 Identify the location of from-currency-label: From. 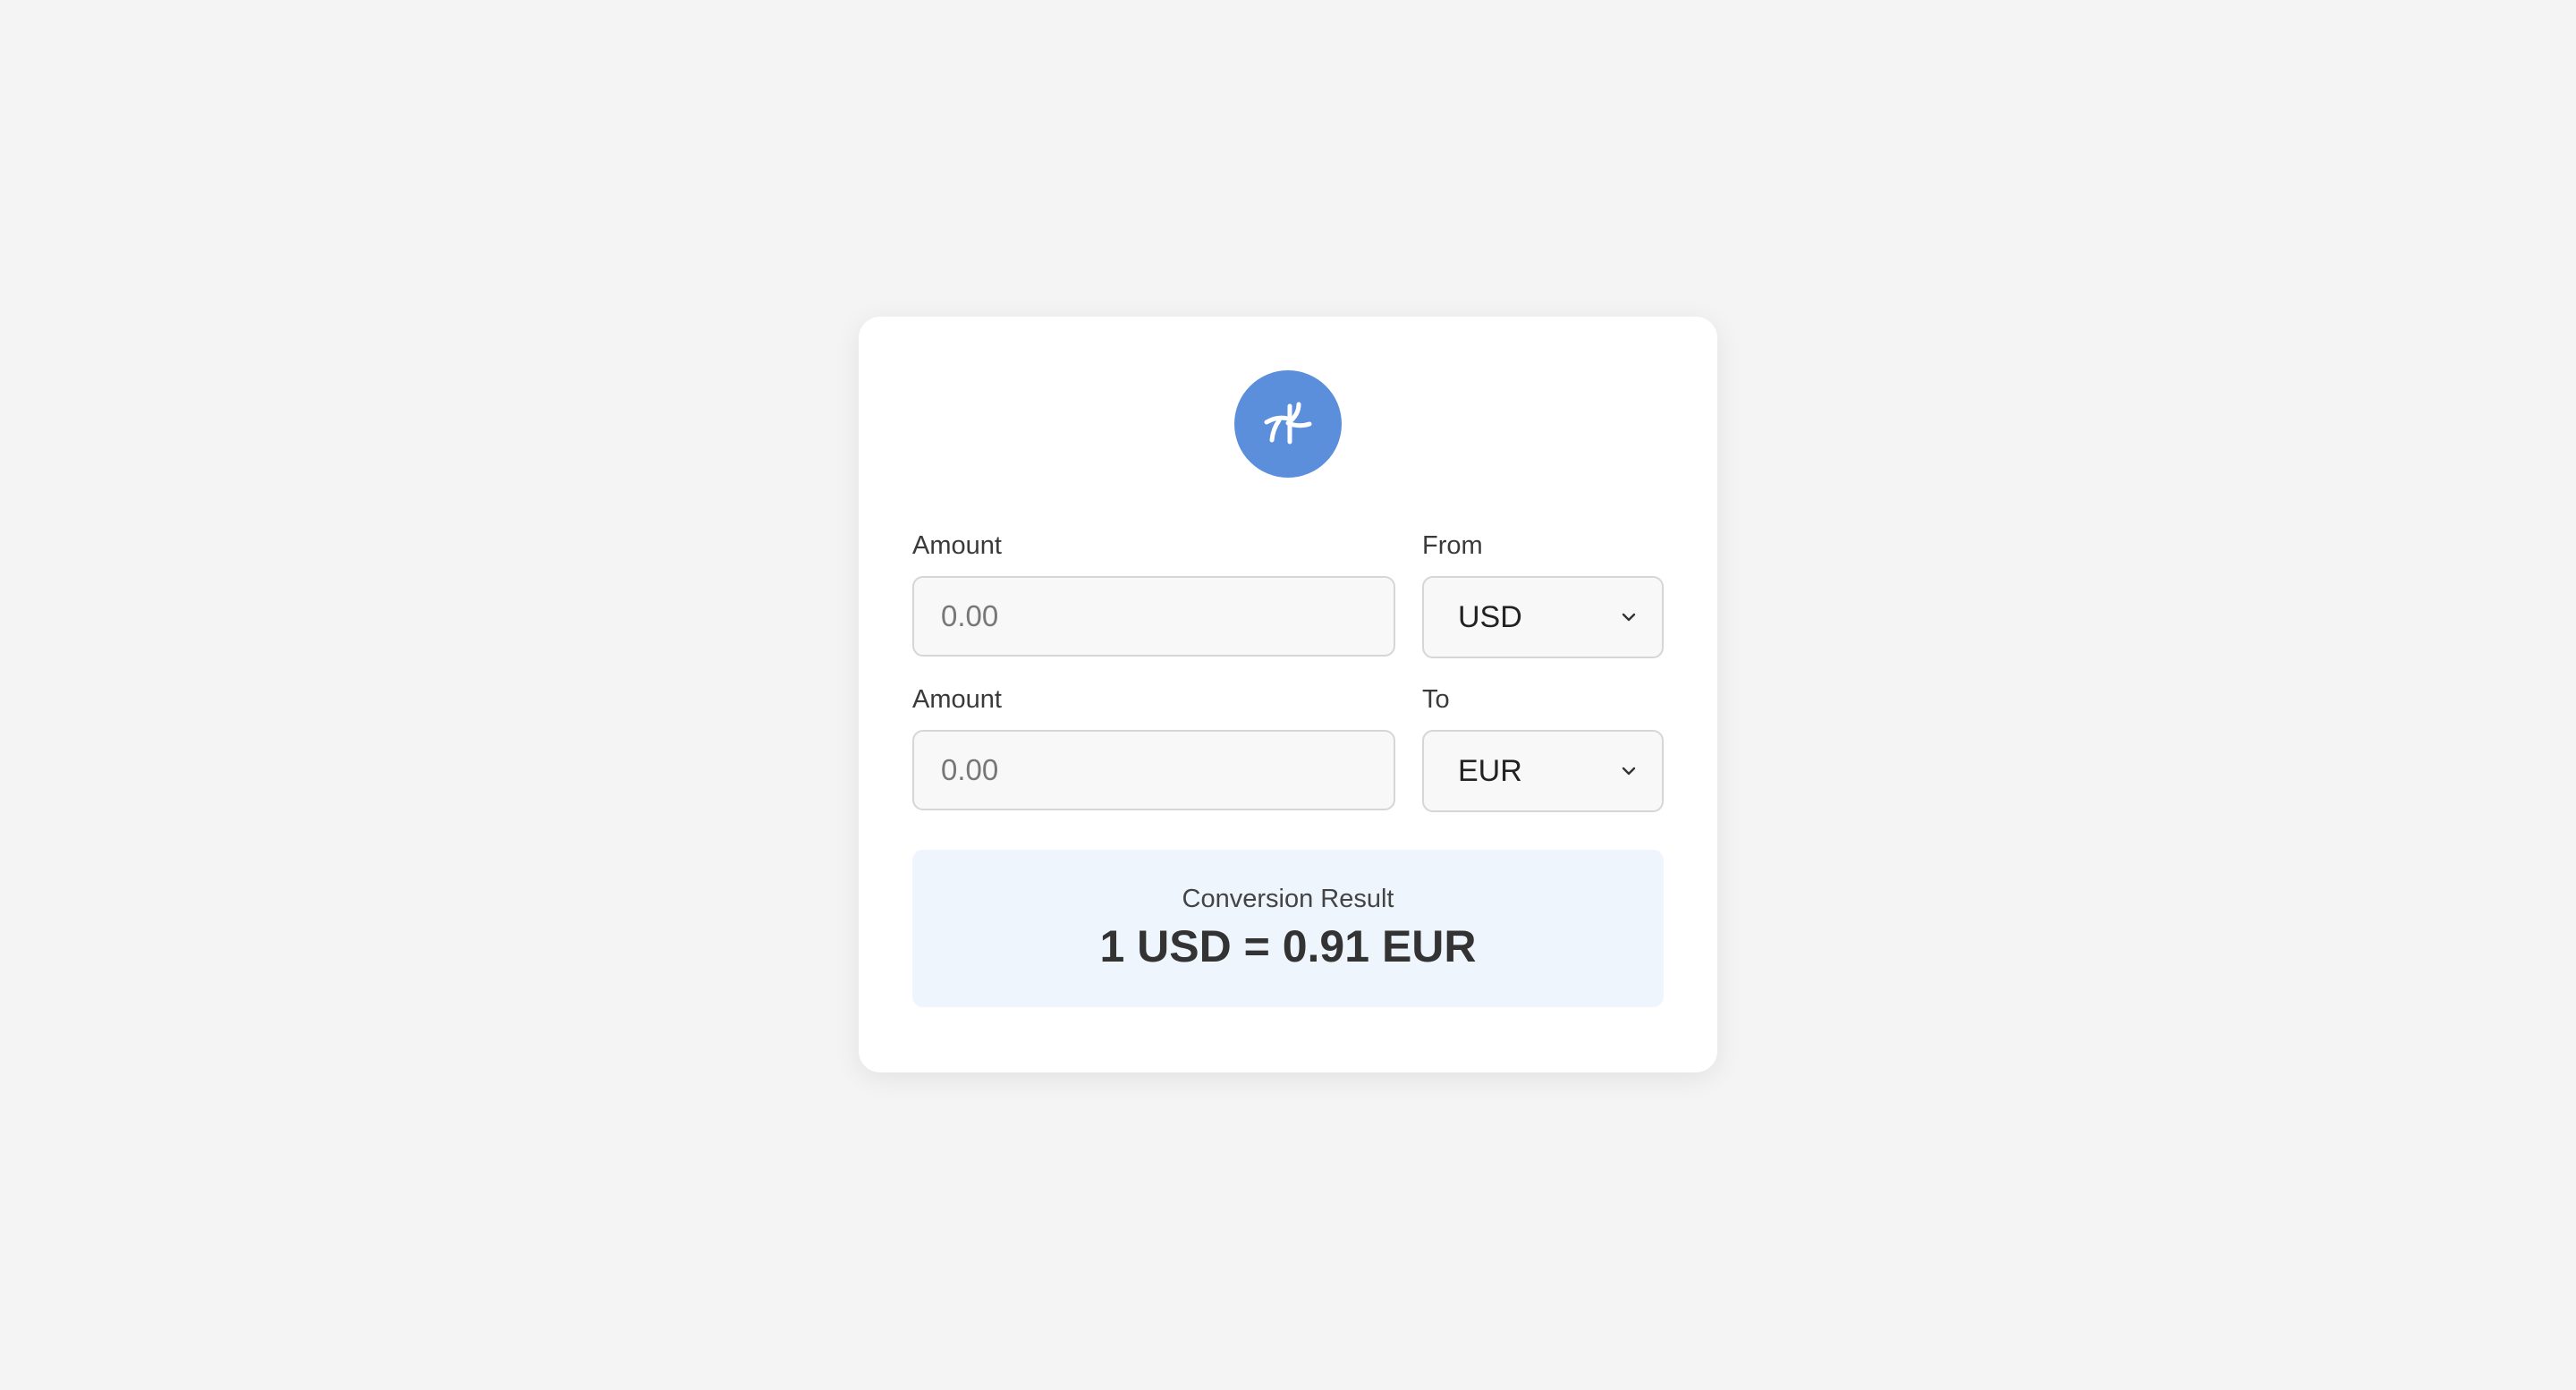
(1452, 545).